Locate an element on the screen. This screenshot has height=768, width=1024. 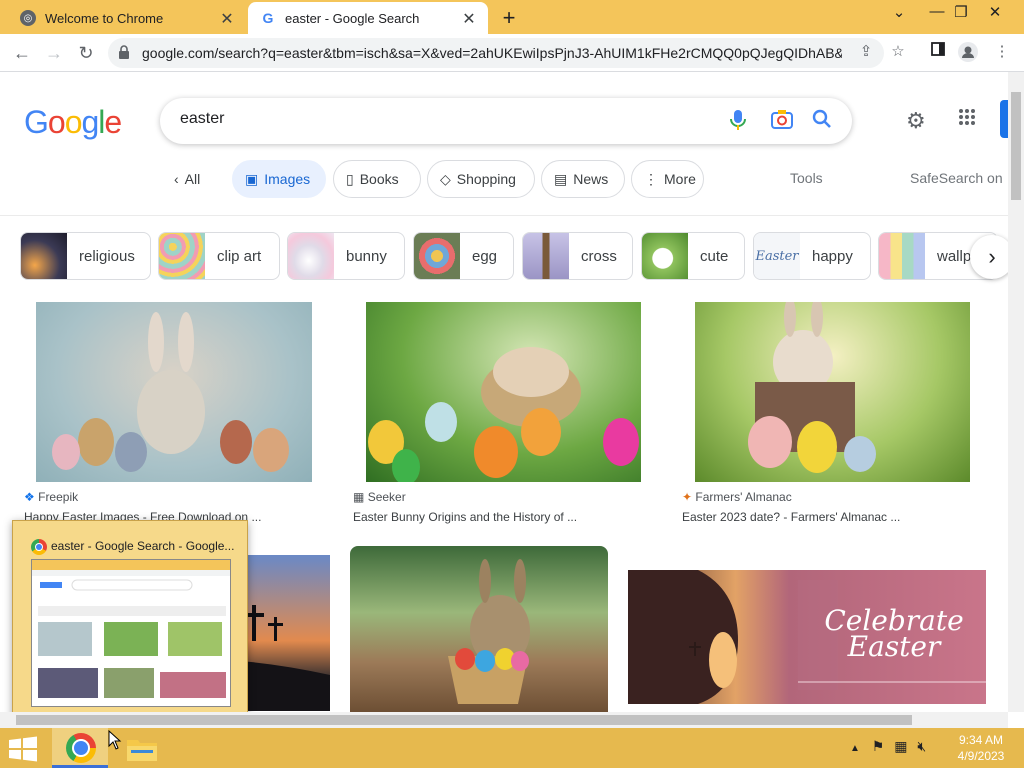
related-chip-religious: religious is located at coordinates (85, 256).